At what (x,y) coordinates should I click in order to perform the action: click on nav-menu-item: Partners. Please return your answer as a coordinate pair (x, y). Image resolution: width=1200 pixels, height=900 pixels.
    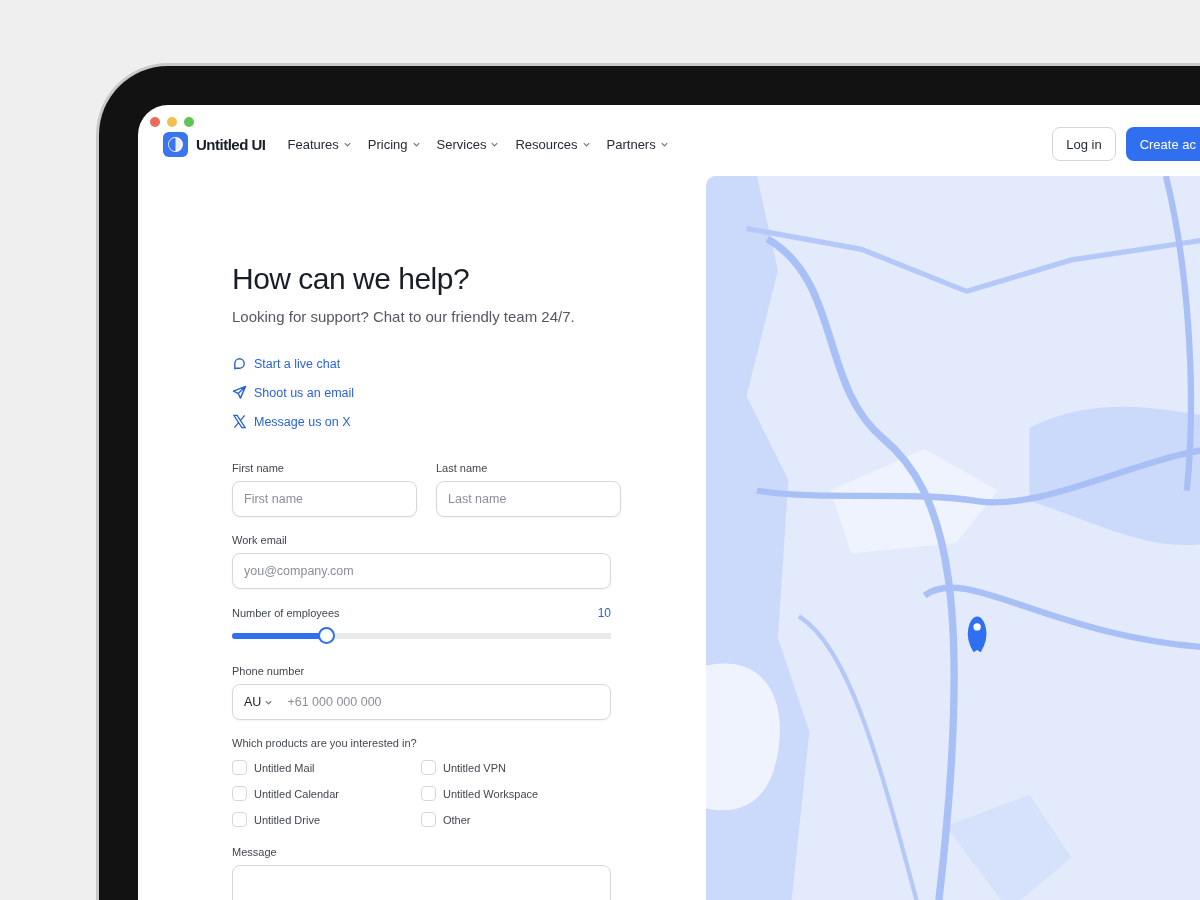
    Looking at the image, I should click on (637, 144).